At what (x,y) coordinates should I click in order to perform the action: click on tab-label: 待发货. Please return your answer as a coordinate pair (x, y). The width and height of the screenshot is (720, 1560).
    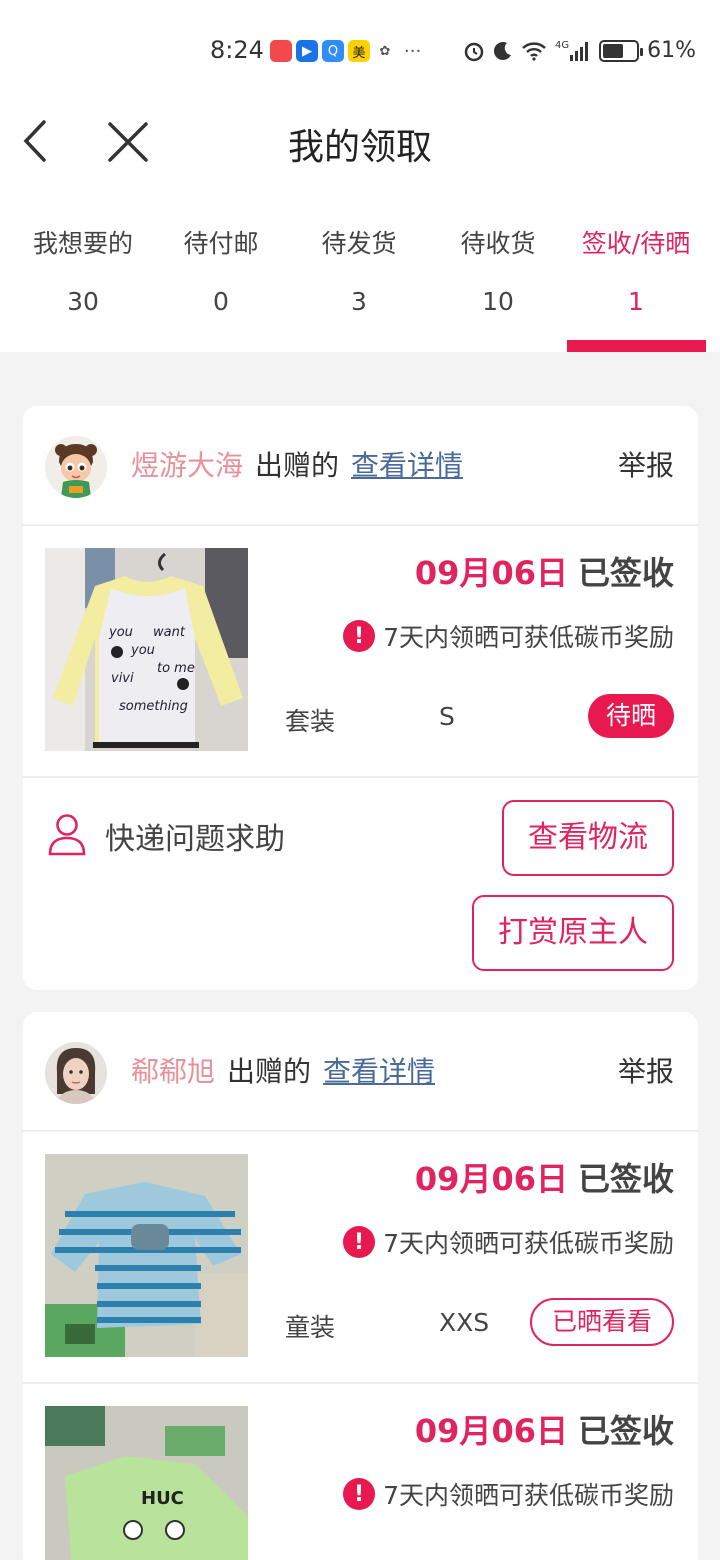
    Looking at the image, I should click on (359, 243).